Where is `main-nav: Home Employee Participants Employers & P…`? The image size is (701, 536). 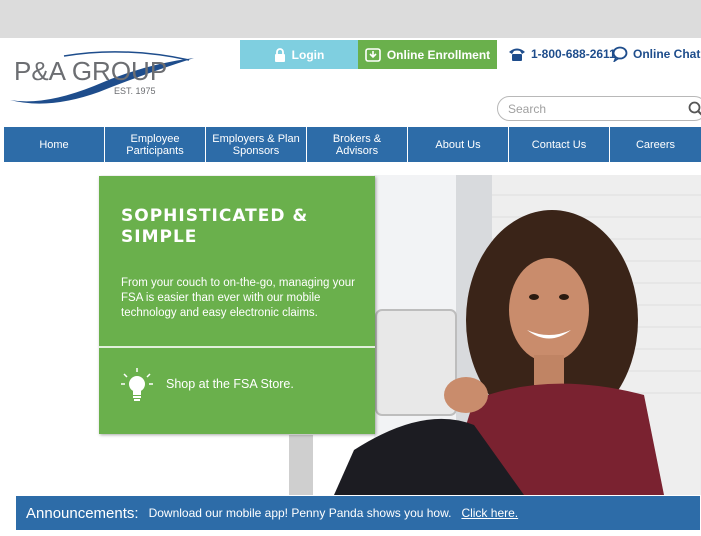 main-nav: Home Employee Participants Employers & P… is located at coordinates (352, 144).